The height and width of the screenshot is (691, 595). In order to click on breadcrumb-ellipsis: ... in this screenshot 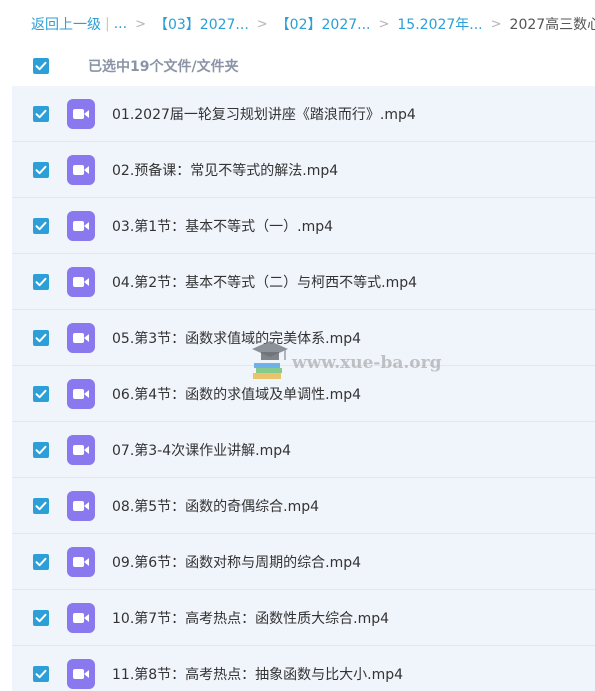, I will do `click(120, 24)`.